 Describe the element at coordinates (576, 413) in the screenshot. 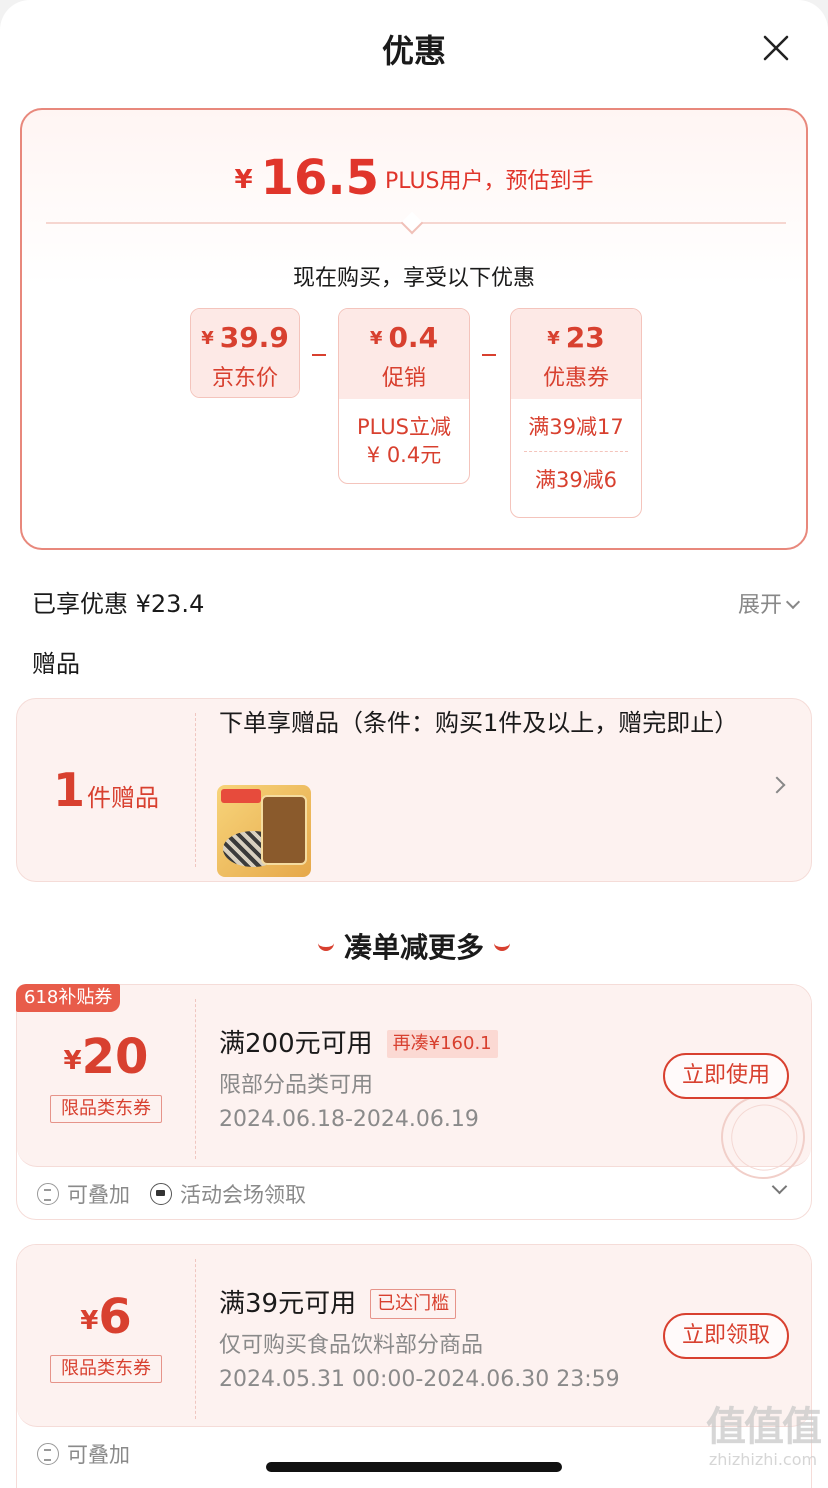

I see `coupon-discount-box: ¥23 优惠券 满39减17 满39减6` at that location.